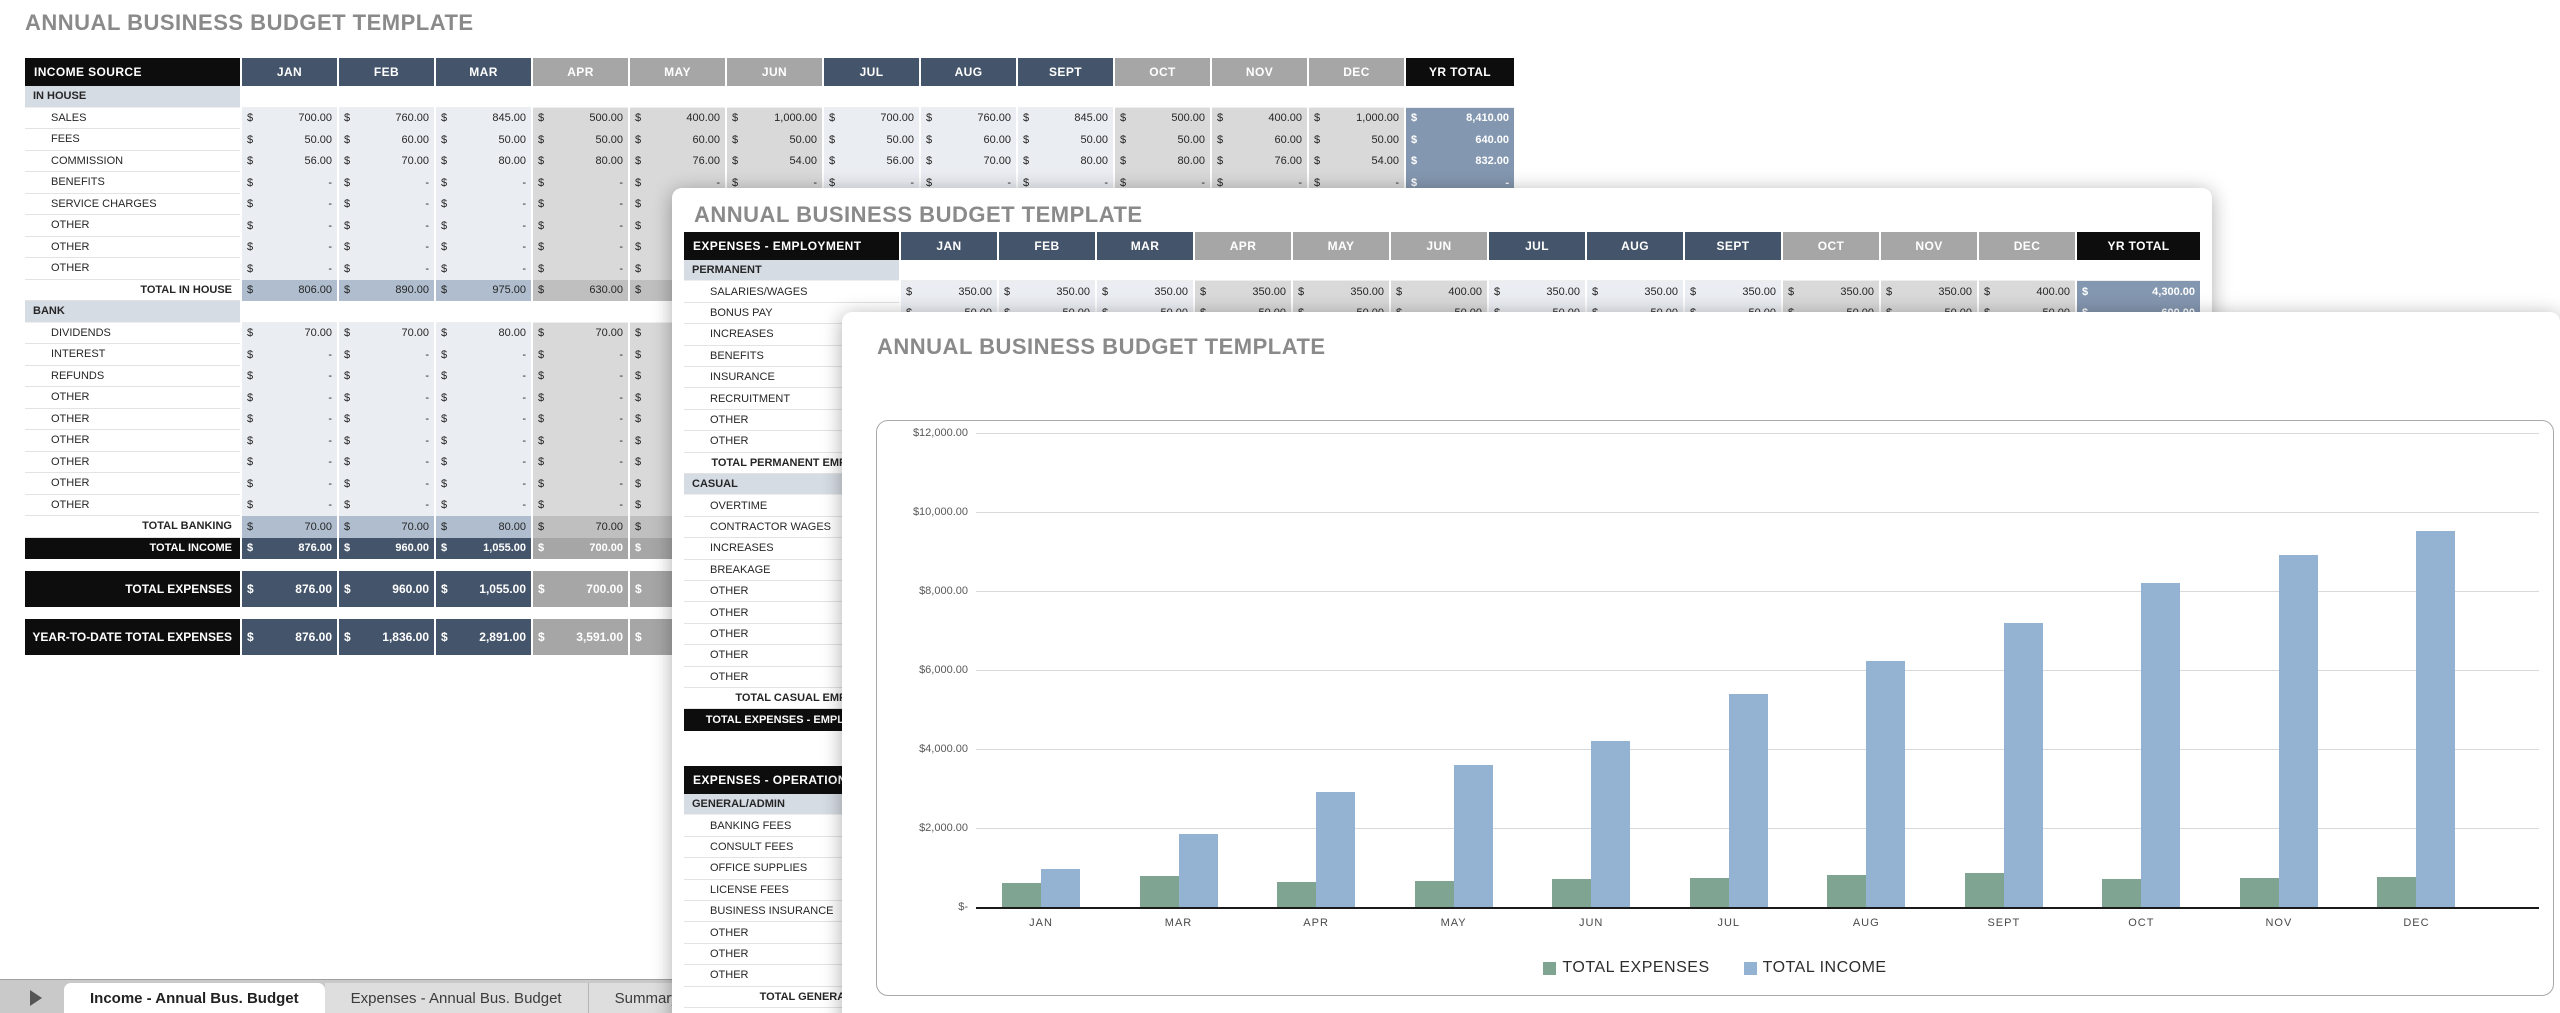  Describe the element at coordinates (132, 376) in the screenshot. I see `row-label: REFUNDS` at that location.